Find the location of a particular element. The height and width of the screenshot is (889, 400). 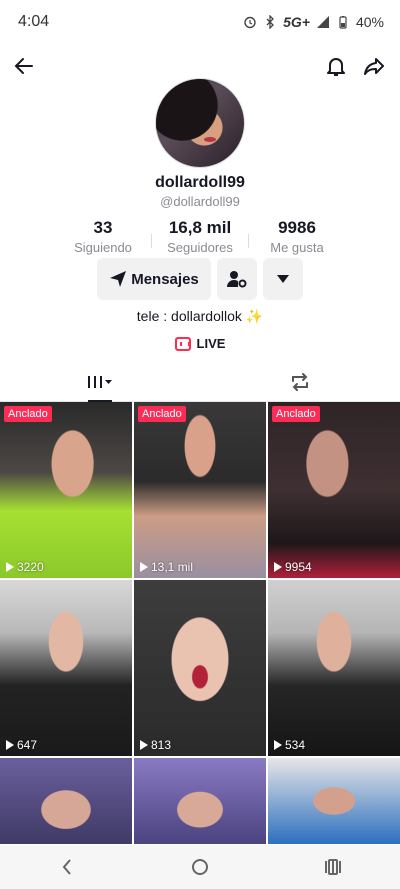

video-thumbnail: Anclado 9954 is located at coordinates (334, 490).